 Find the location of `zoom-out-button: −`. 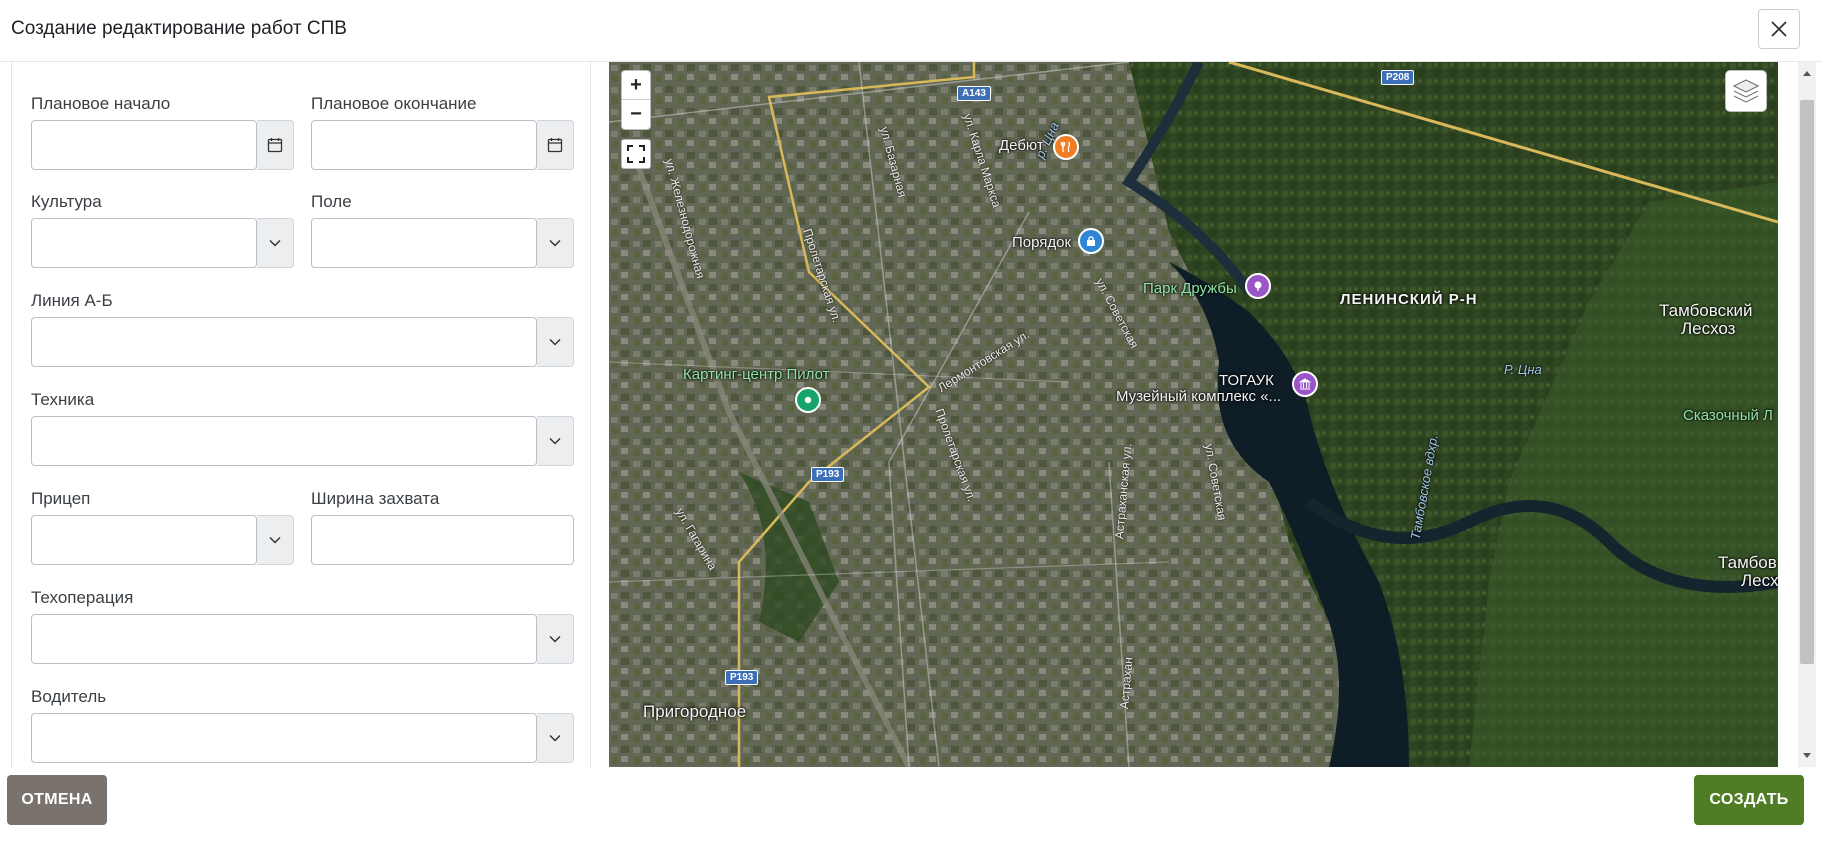

zoom-out-button: − is located at coordinates (636, 114).